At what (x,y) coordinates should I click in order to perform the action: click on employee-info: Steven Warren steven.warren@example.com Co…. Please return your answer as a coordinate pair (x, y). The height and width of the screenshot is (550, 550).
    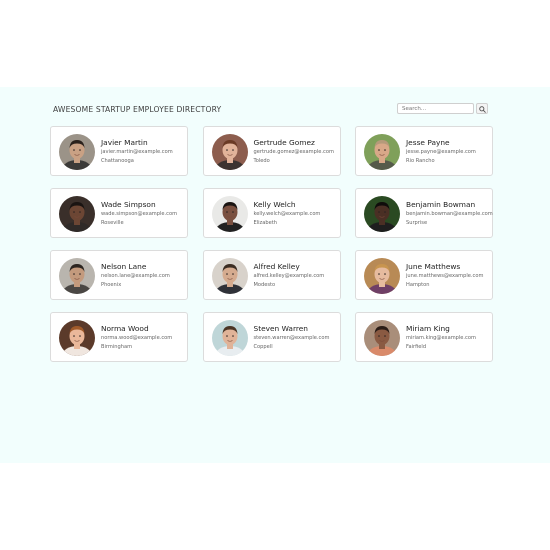
    Looking at the image, I should click on (297, 337).